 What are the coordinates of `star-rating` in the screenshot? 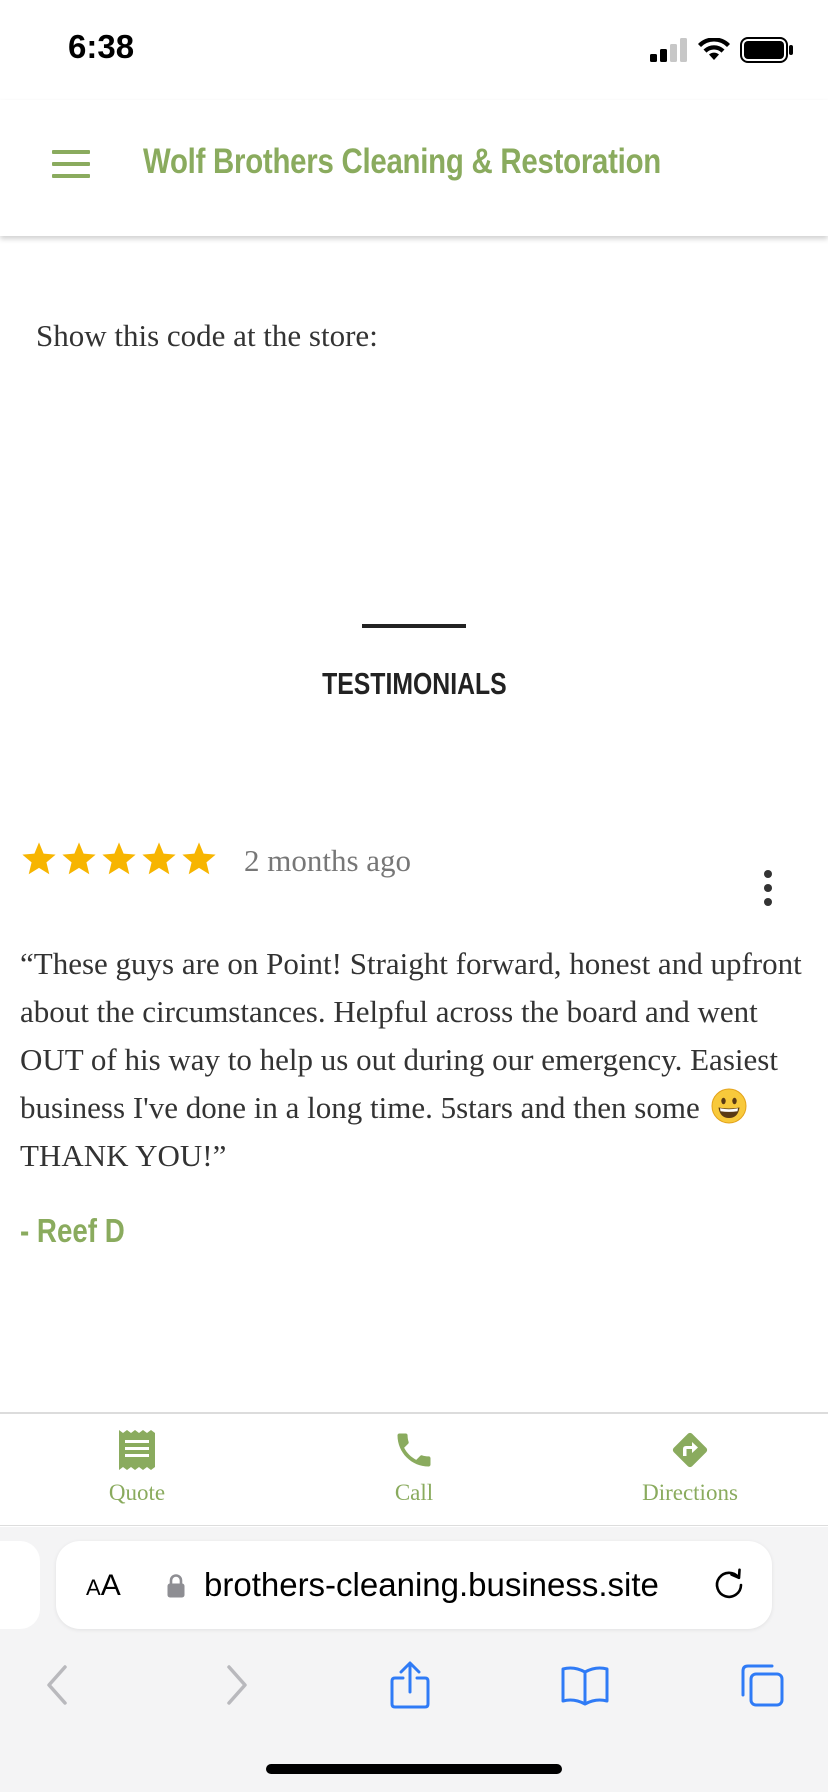 It's located at (119, 859).